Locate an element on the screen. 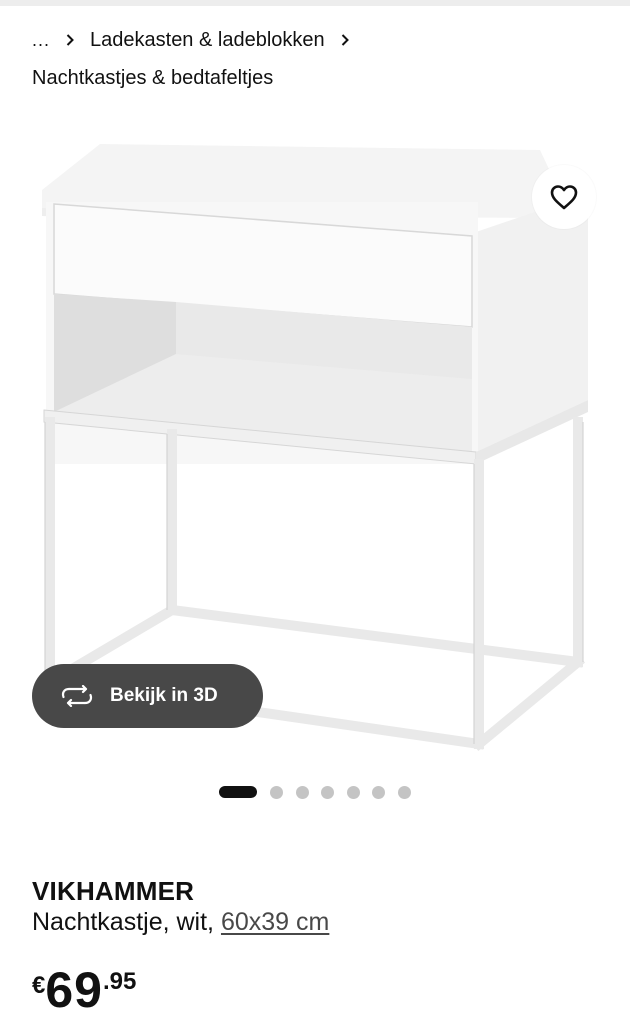  price-decimal: .95 is located at coordinates (119, 981).